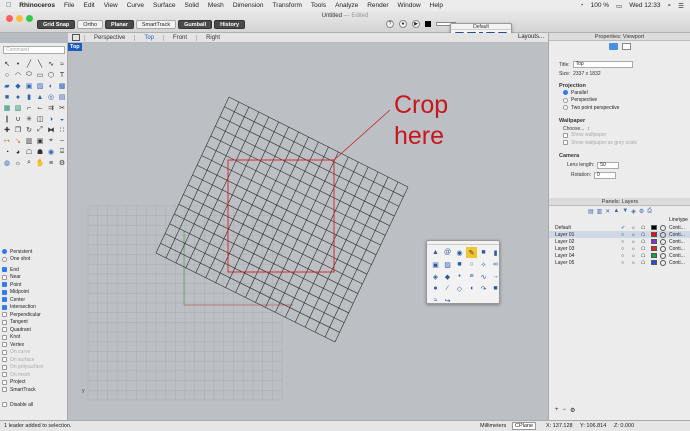 The width and height of the screenshot is (690, 431). Describe the element at coordinates (51, 97) in the screenshot. I see `torus-icon: ◎` at that location.